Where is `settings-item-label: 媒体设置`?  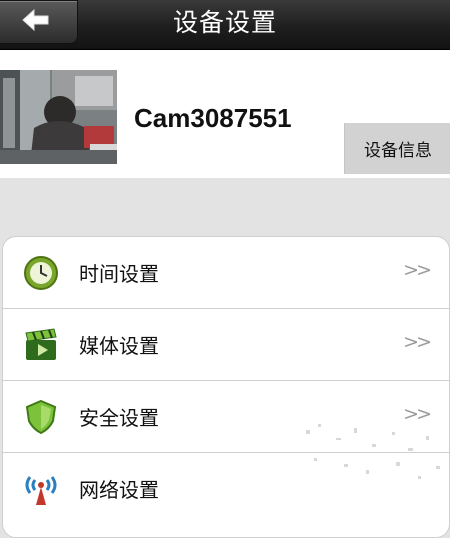 settings-item-label: 媒体设置 is located at coordinates (119, 346).